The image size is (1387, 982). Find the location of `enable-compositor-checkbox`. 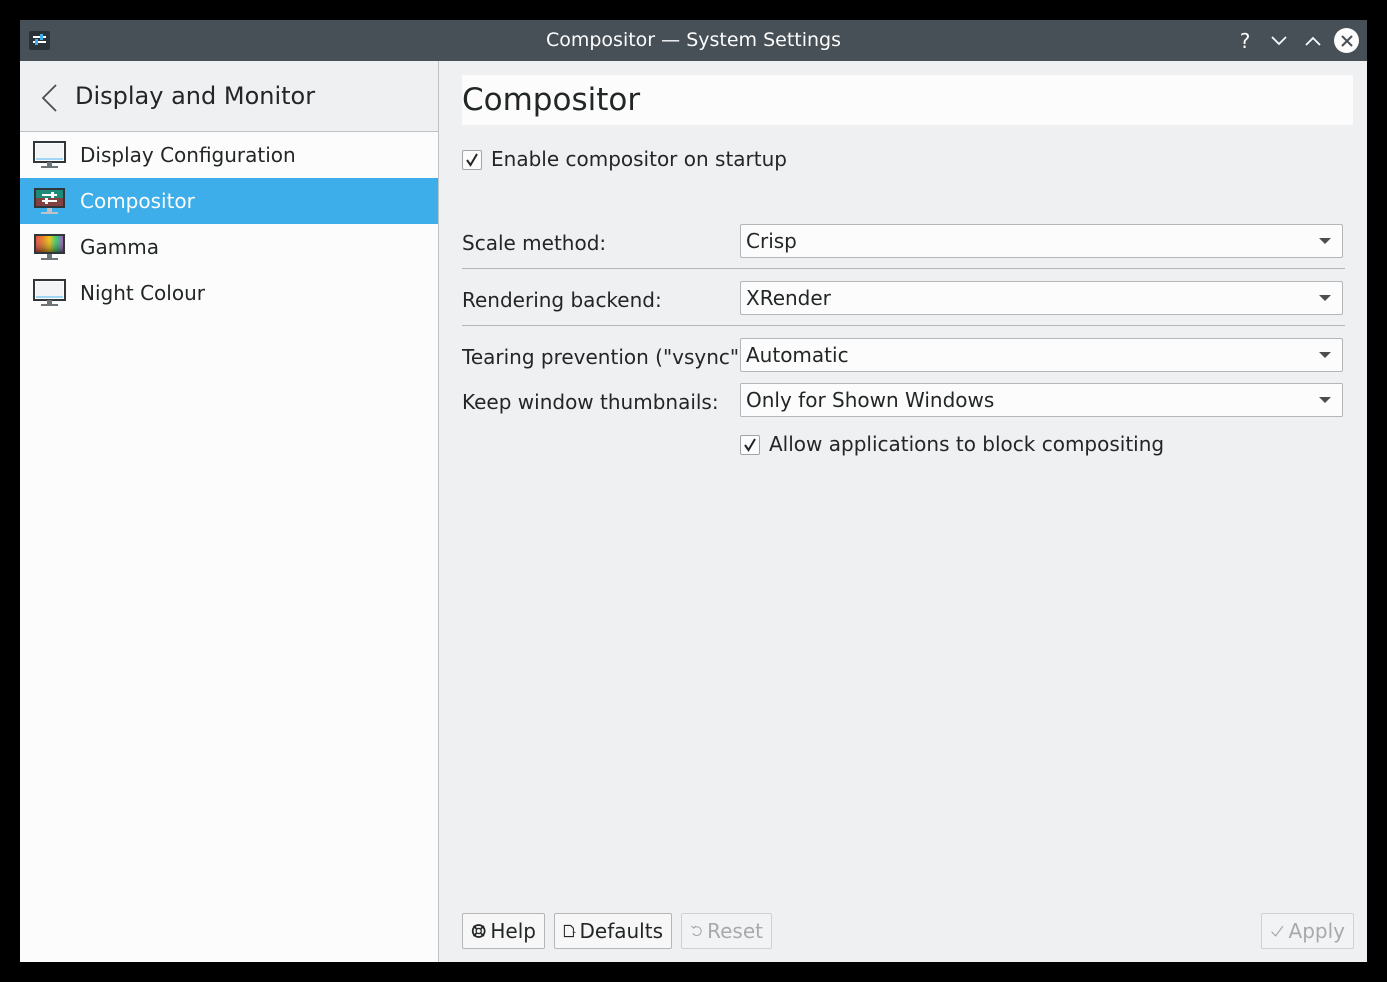

enable-compositor-checkbox is located at coordinates (472, 160).